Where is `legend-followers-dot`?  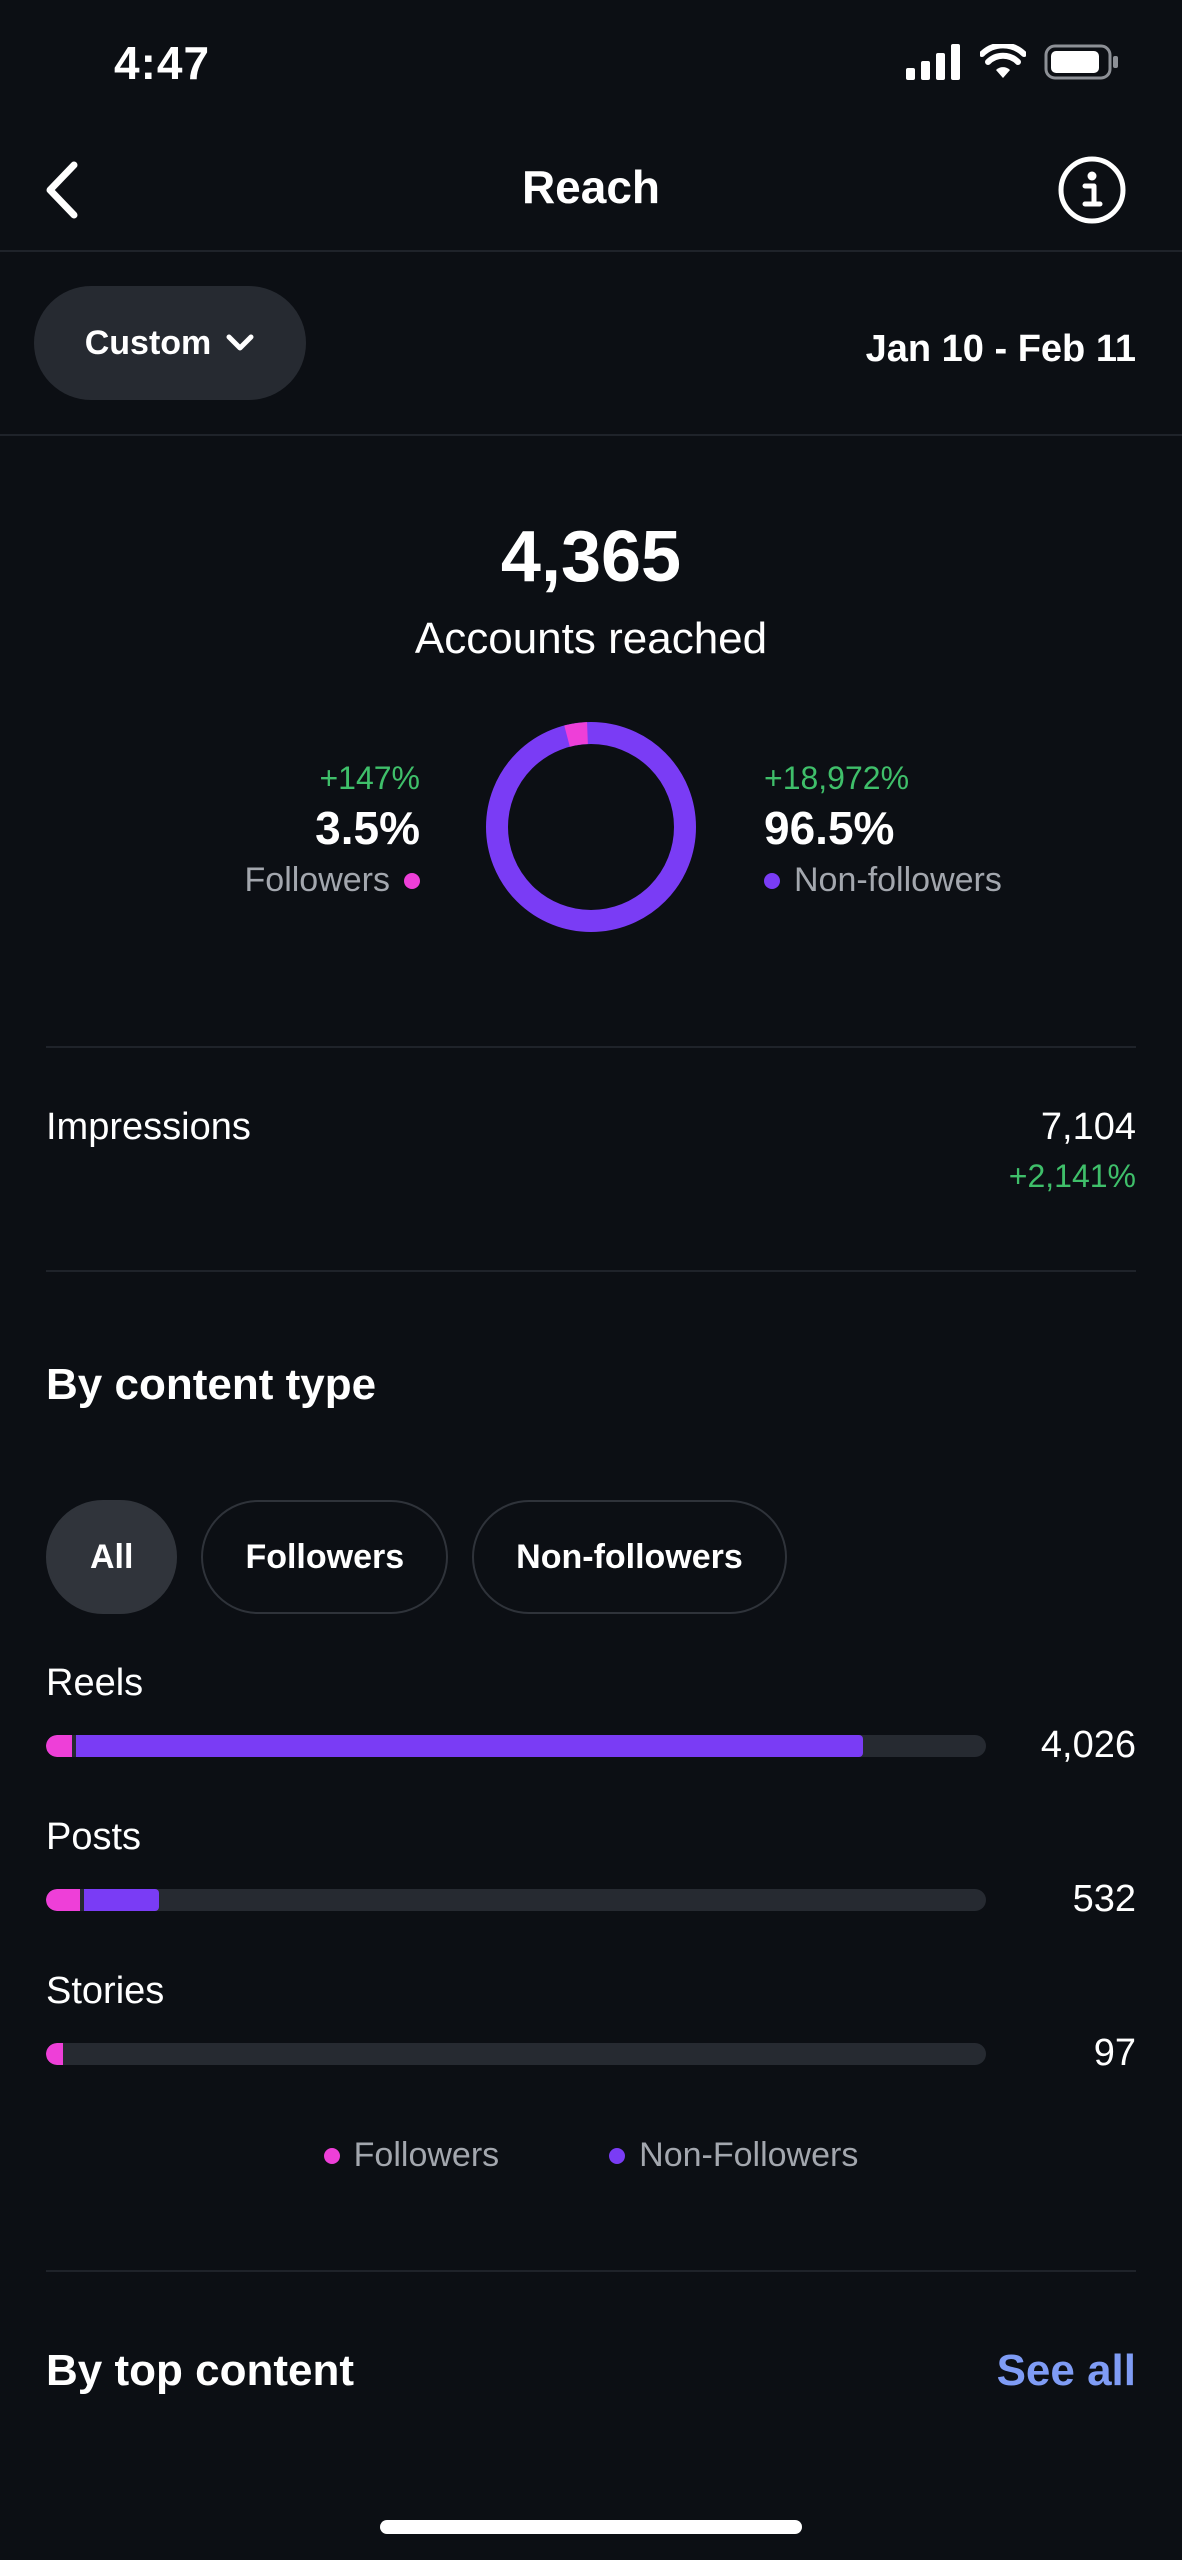 legend-followers-dot is located at coordinates (331, 2155).